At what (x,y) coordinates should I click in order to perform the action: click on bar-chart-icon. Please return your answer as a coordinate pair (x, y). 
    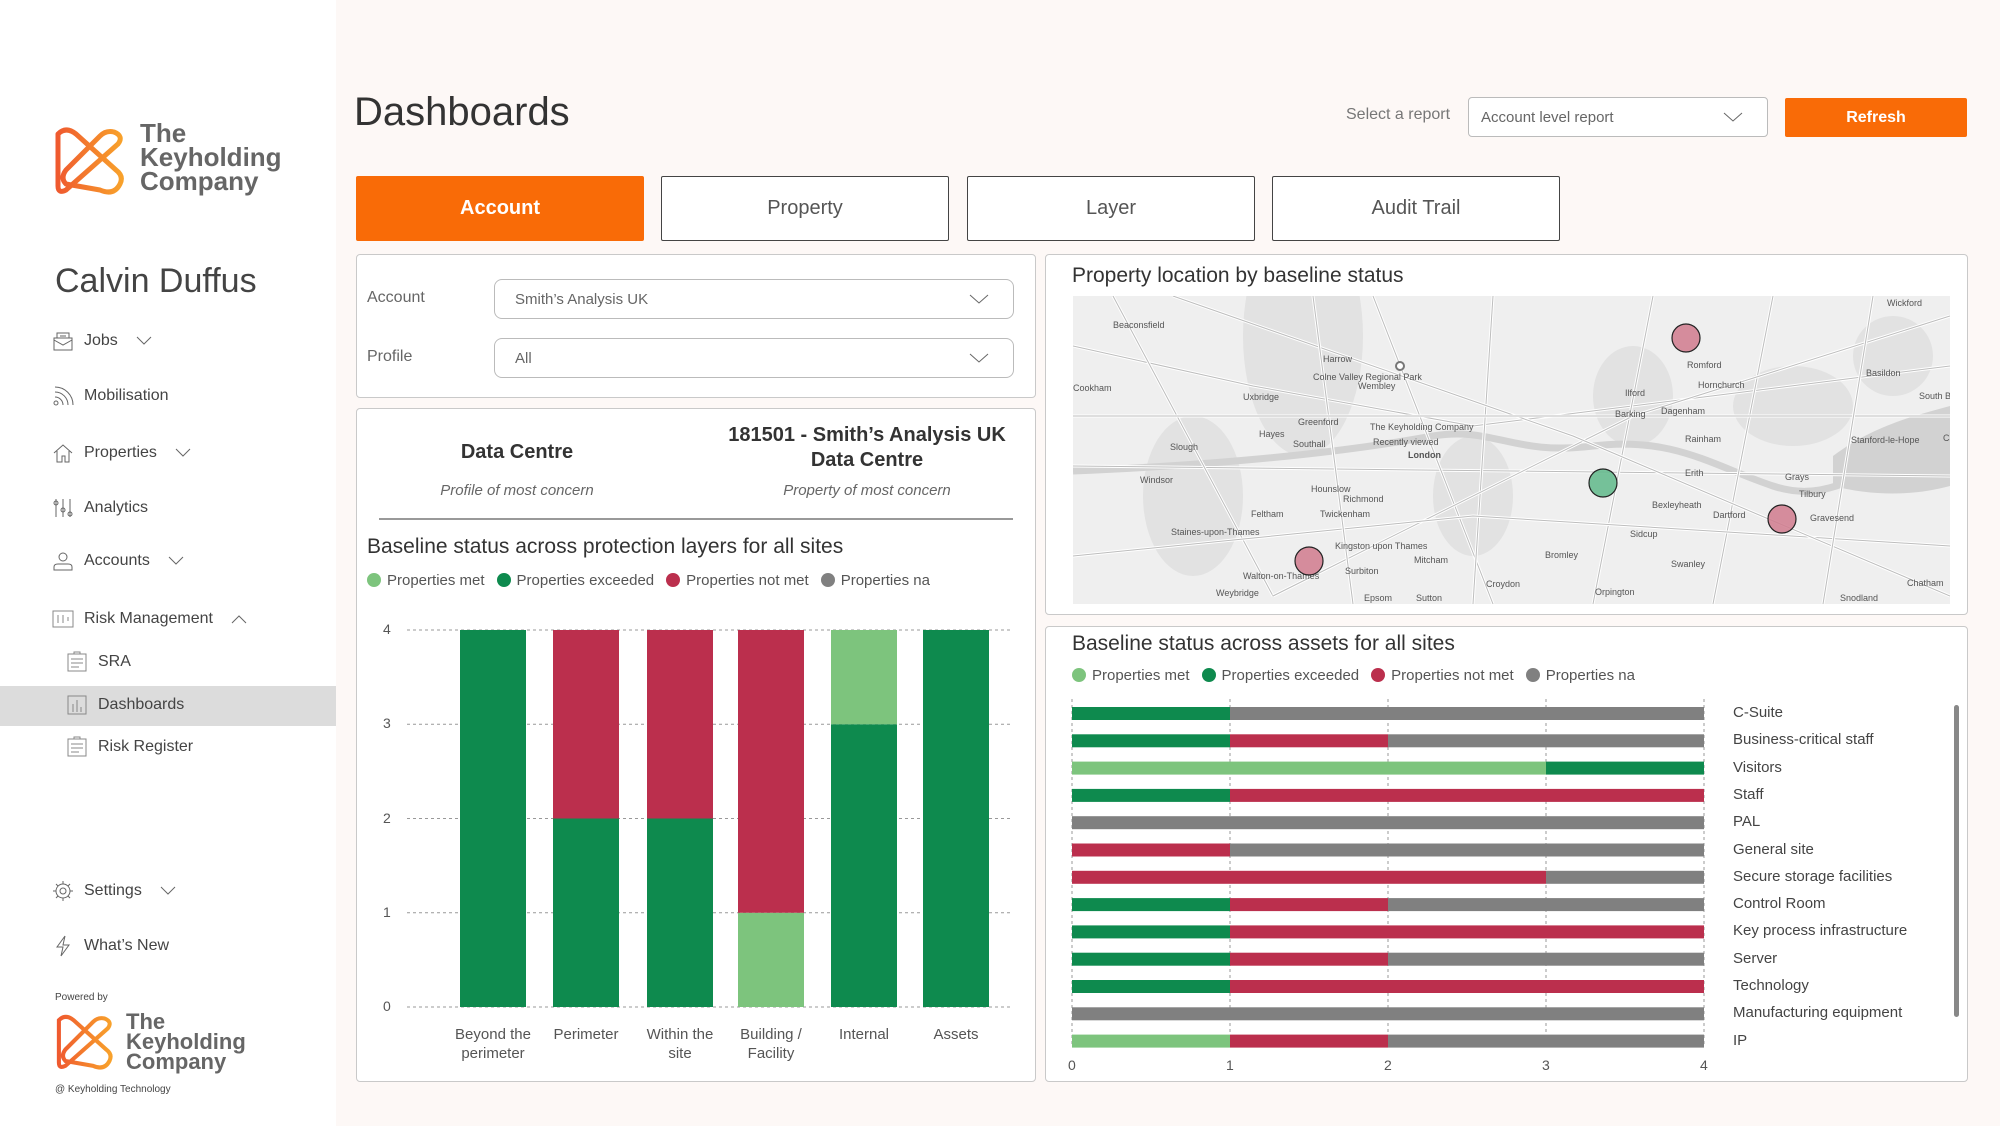
    Looking at the image, I should click on (77, 705).